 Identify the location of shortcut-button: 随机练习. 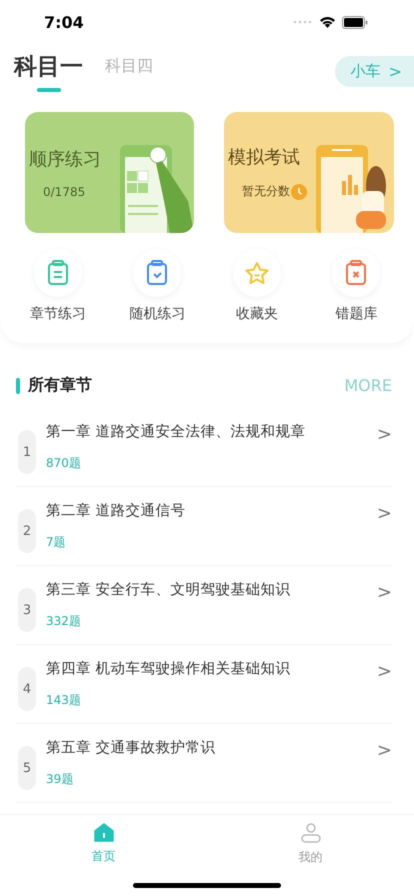
(157, 286).